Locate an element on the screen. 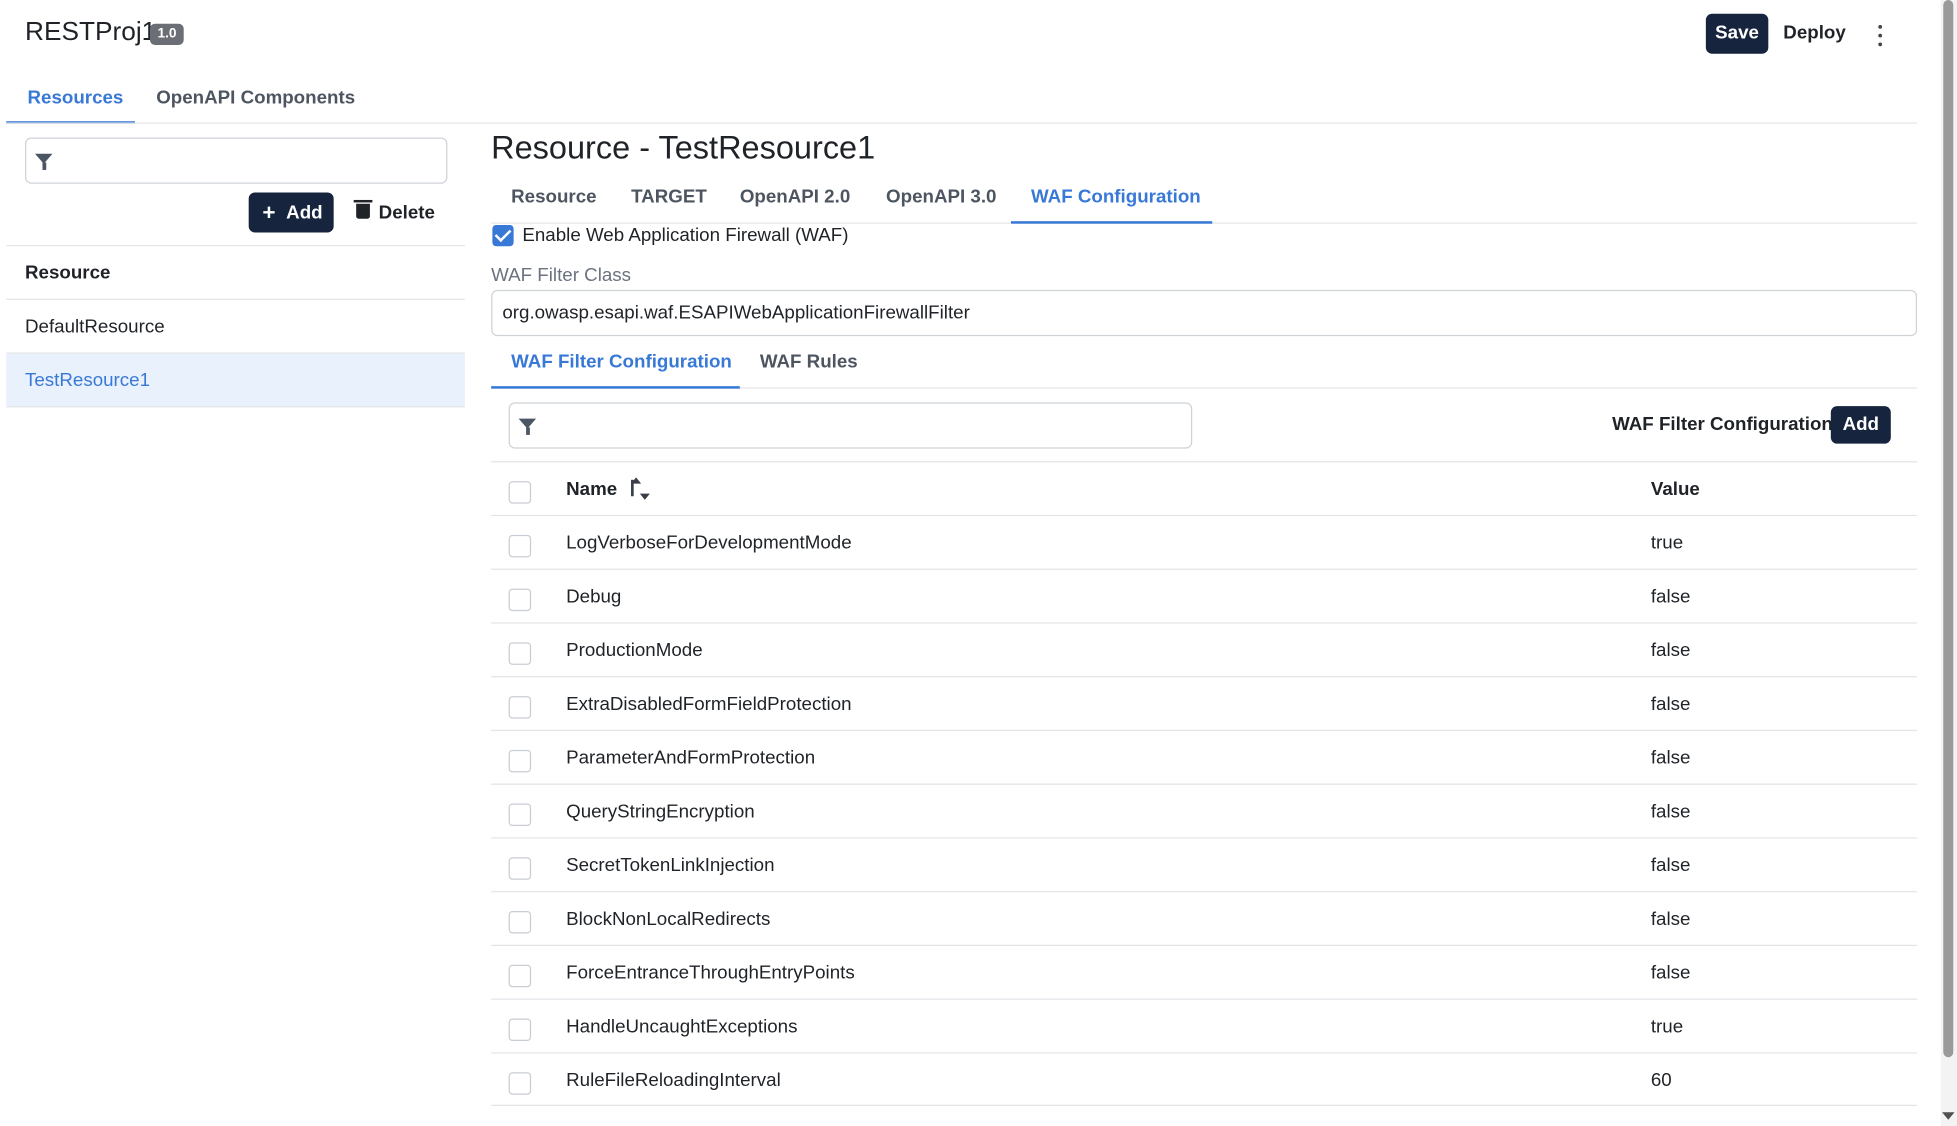  tab-waf-filter-underline is located at coordinates (615, 387).